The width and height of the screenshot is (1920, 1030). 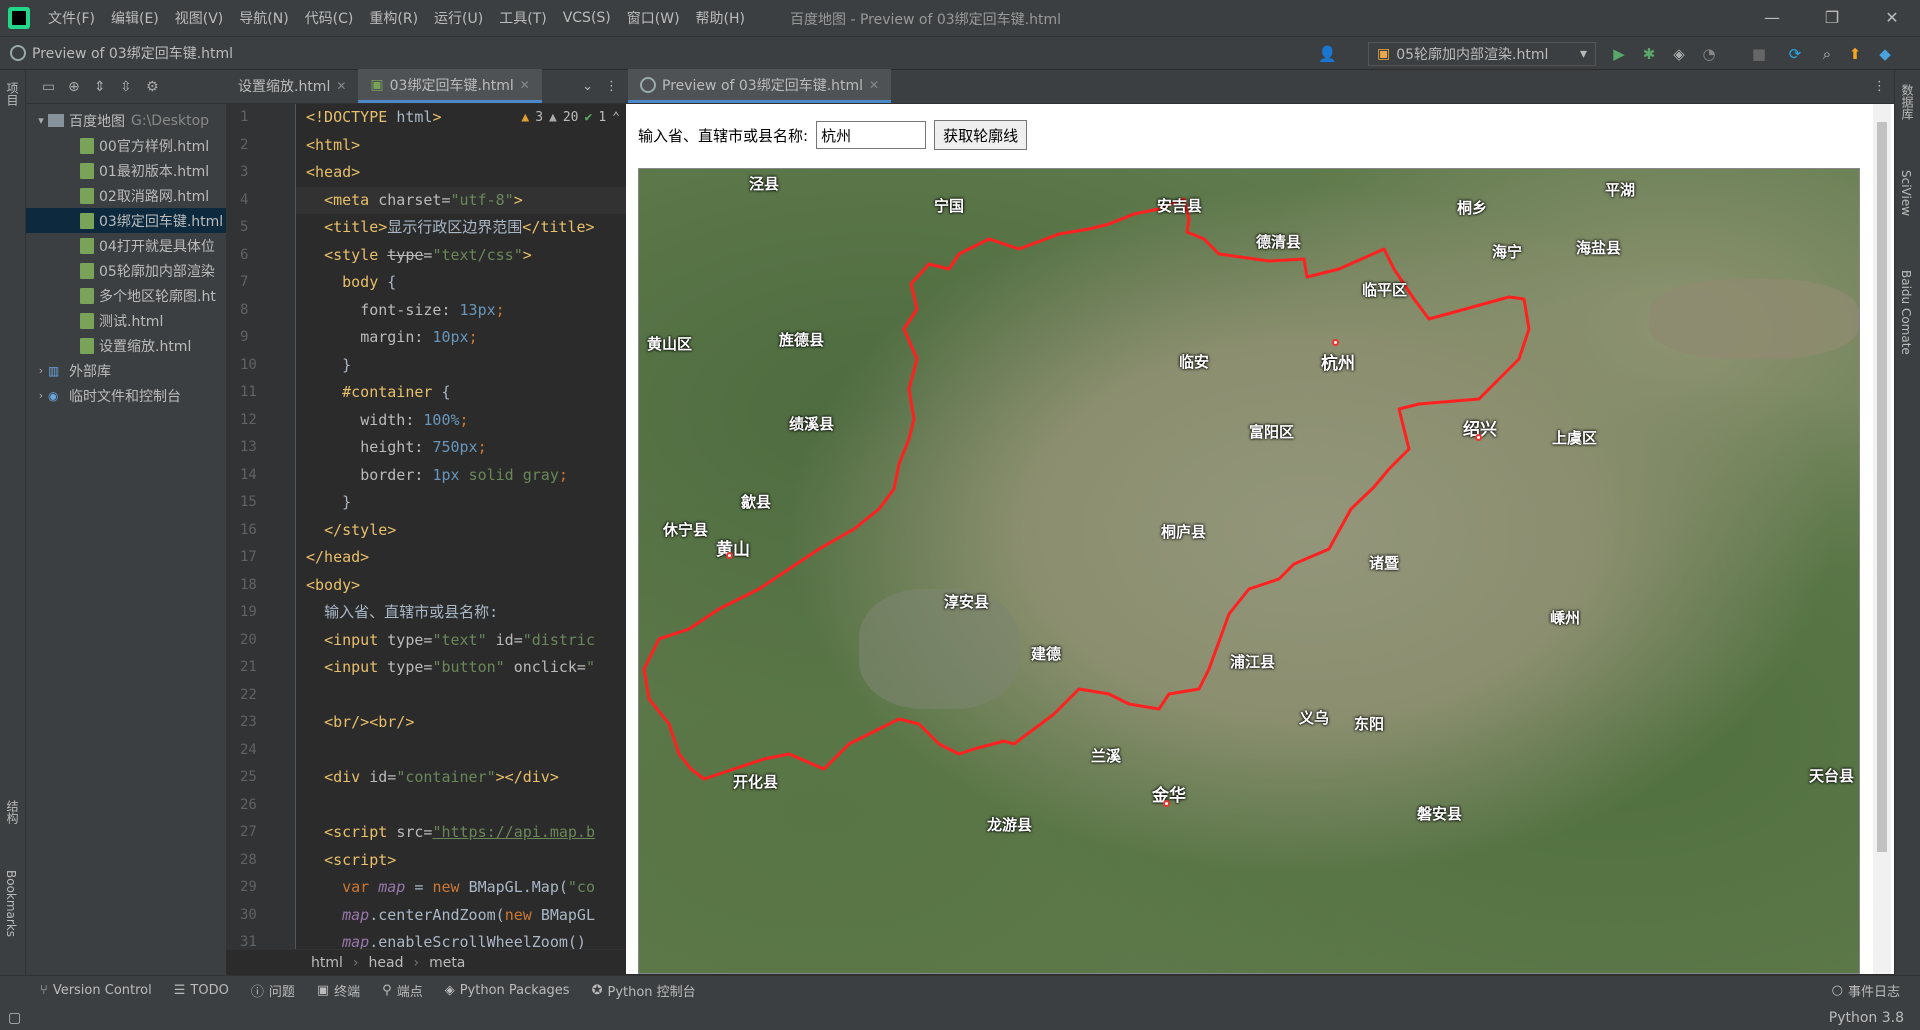 I want to click on event-log-button: ○ 事件日志, so click(x=1866, y=990).